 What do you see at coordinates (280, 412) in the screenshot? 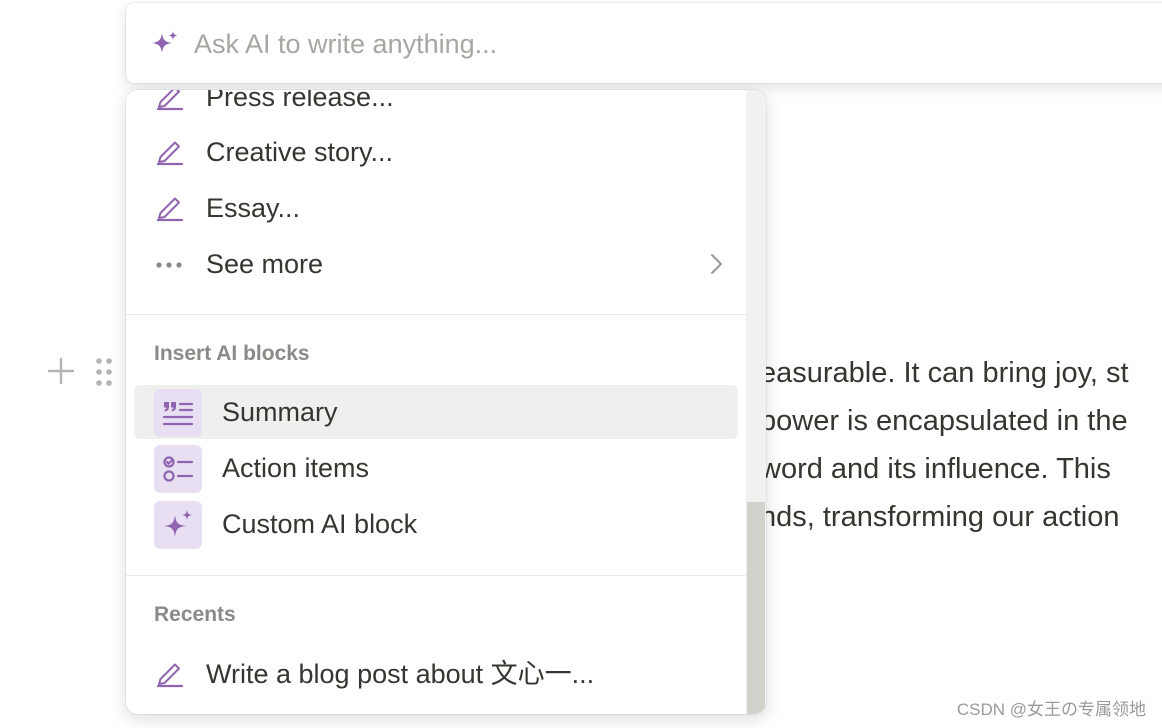
I see `menu-item-label: Summary` at bounding box center [280, 412].